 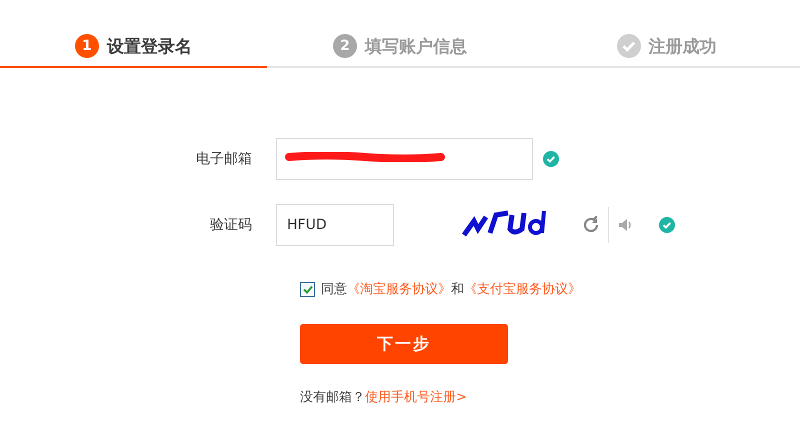 What do you see at coordinates (335, 225) in the screenshot?
I see `captcha-field: HFUD` at bounding box center [335, 225].